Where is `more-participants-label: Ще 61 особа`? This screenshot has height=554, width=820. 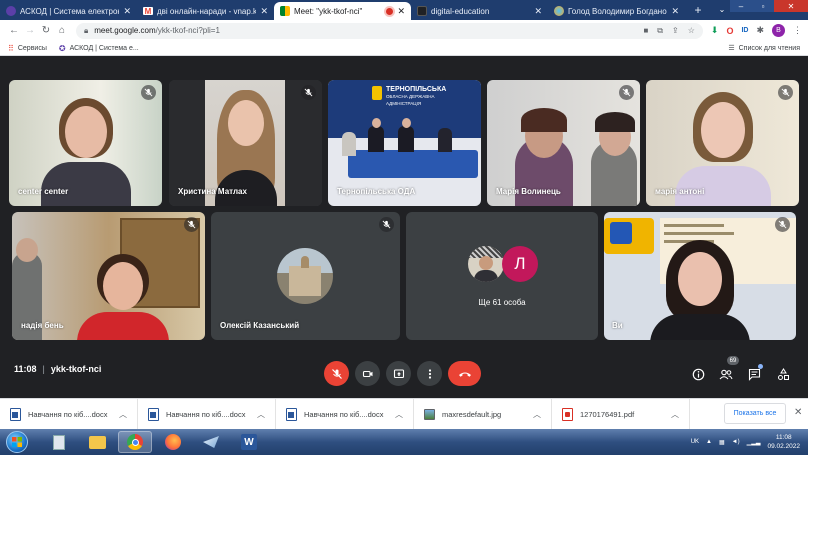
more-participants-label: Ще 61 особа is located at coordinates (502, 302).